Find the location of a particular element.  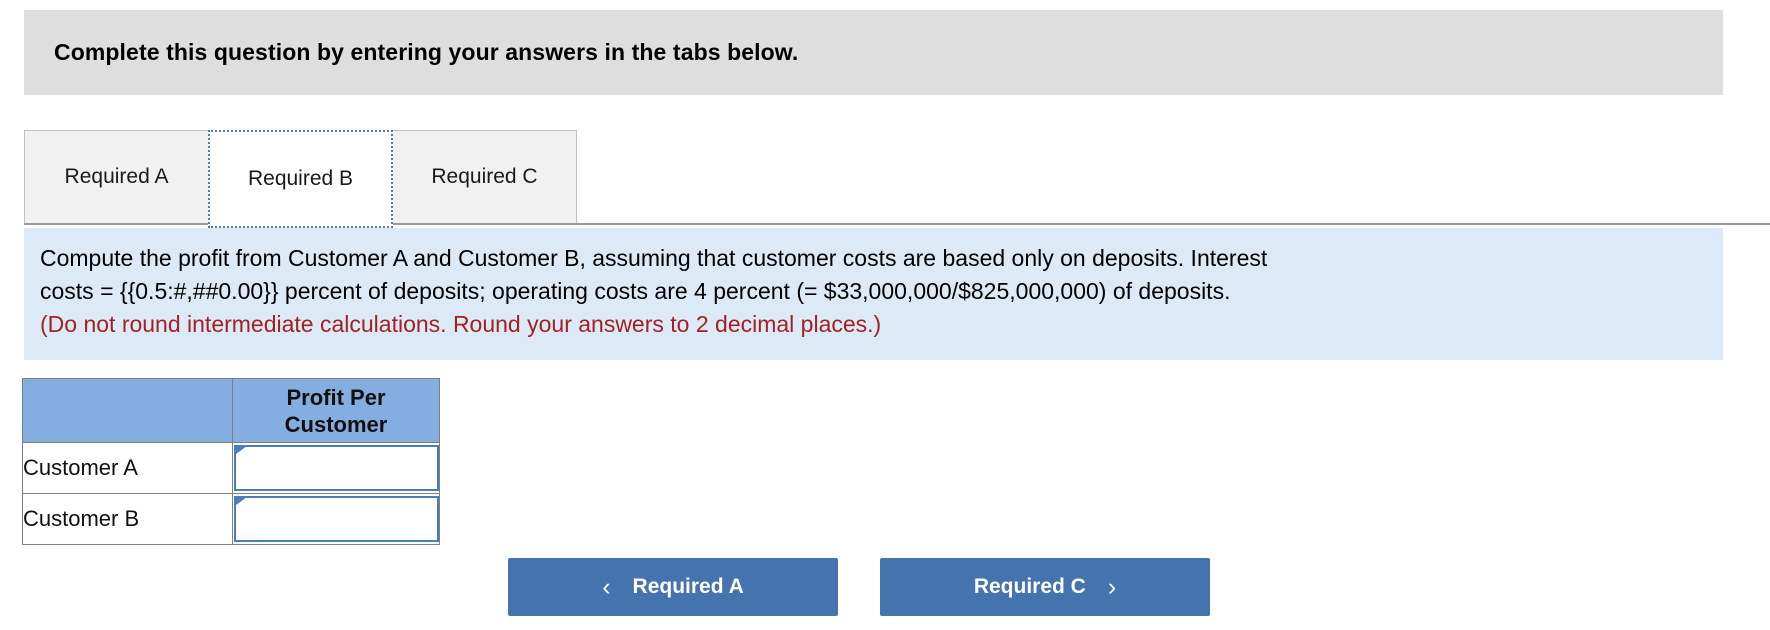

table-header-row: Profit Per Customer is located at coordinates (231, 410).